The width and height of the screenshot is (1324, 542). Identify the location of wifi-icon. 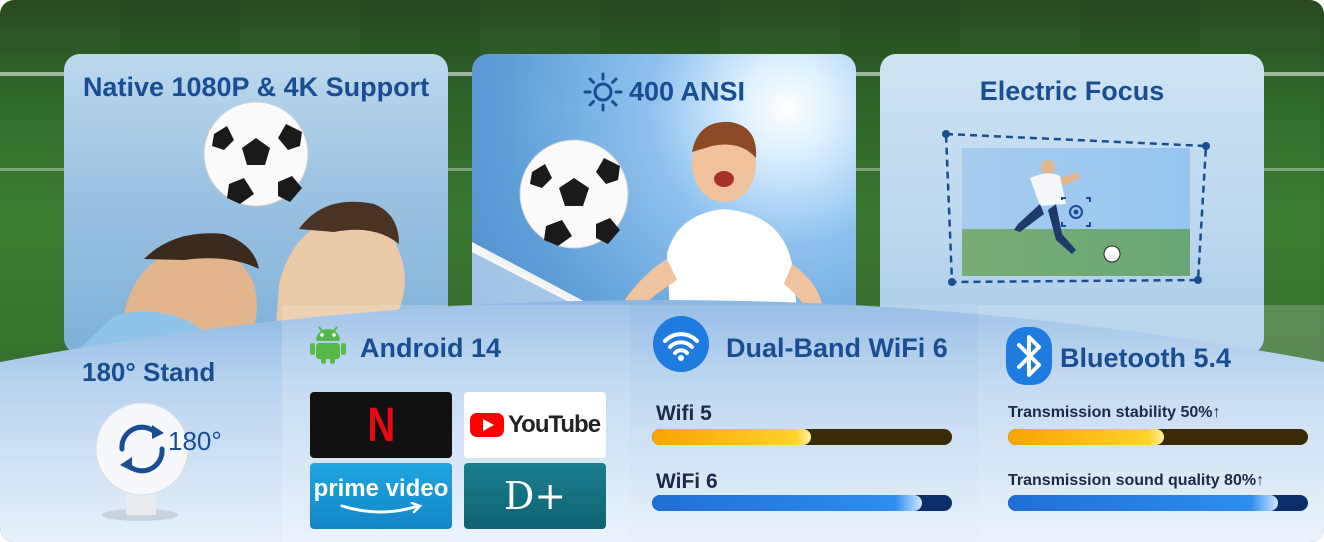
(681, 344).